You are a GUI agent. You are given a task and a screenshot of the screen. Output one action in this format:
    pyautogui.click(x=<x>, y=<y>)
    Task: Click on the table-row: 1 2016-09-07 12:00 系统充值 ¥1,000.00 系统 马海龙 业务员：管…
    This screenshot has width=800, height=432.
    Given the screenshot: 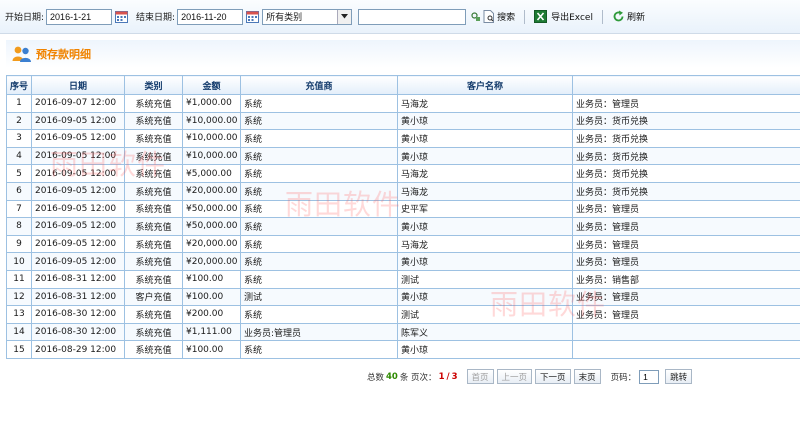 What is the action you would take?
    pyautogui.click(x=403, y=103)
    